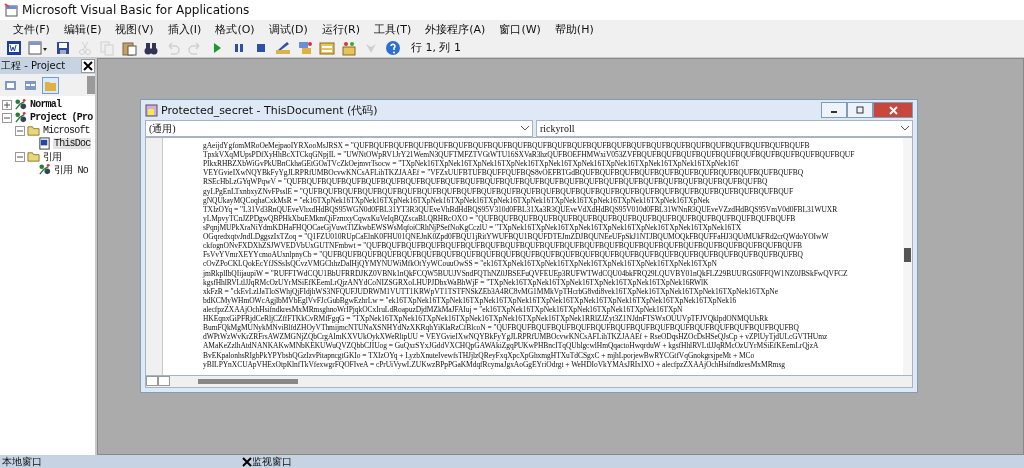 The image size is (1024, 468). Describe the element at coordinates (184, 29) in the screenshot. I see `menu-item: 插入(I)` at that location.